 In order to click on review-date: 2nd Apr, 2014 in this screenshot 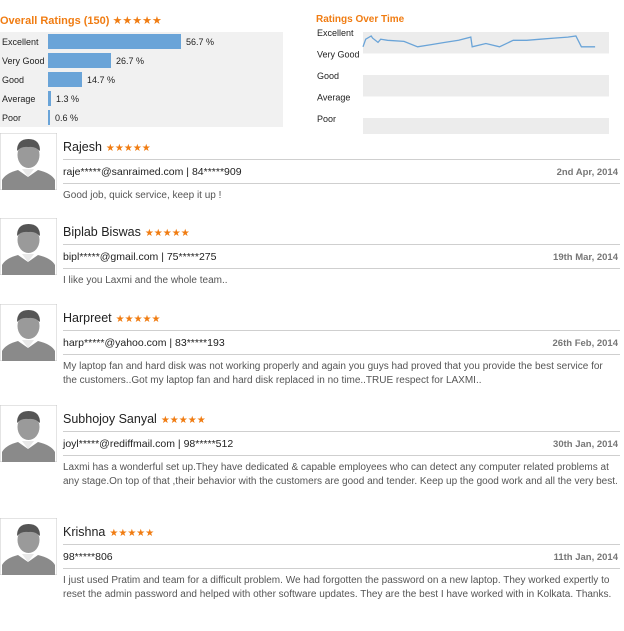, I will do `click(587, 172)`.